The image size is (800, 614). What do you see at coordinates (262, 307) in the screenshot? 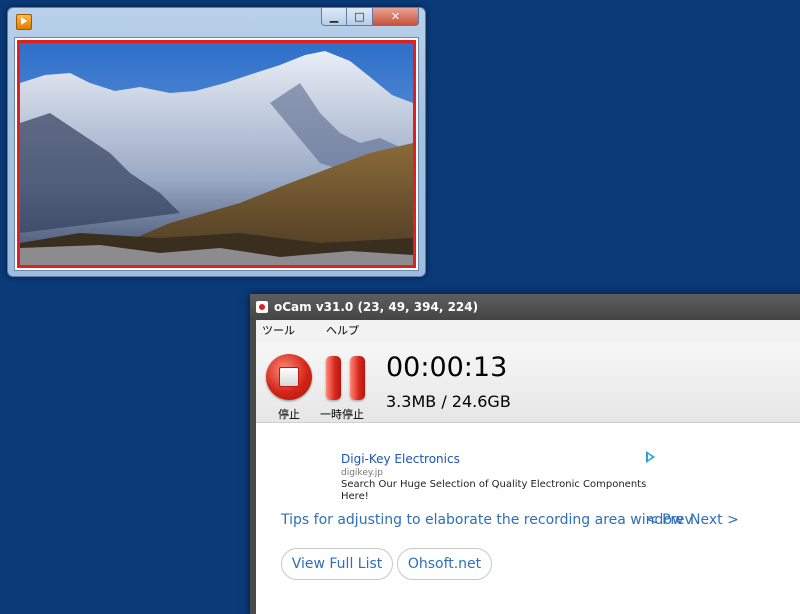
I see `ocam-app-icon` at bounding box center [262, 307].